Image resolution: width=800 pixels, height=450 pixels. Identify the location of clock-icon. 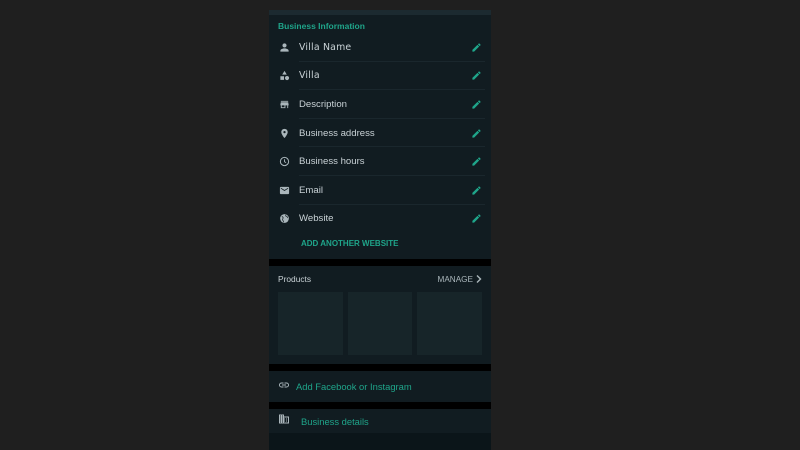
(284, 162).